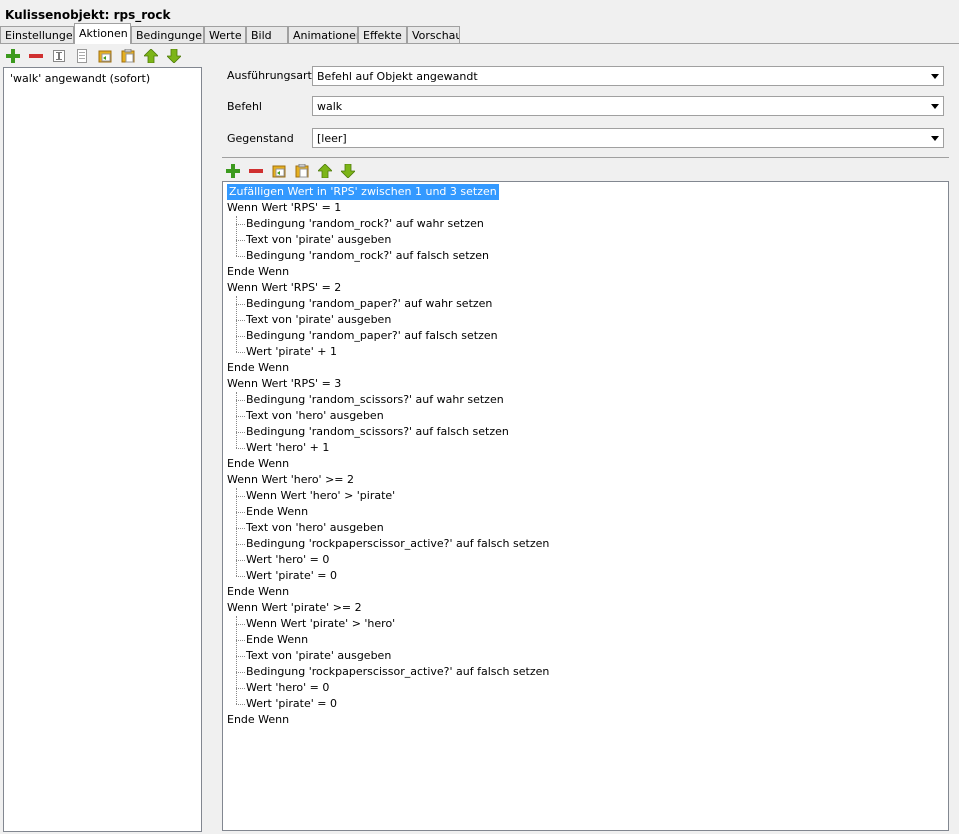 The height and width of the screenshot is (834, 959). I want to click on divider, so click(585, 157).